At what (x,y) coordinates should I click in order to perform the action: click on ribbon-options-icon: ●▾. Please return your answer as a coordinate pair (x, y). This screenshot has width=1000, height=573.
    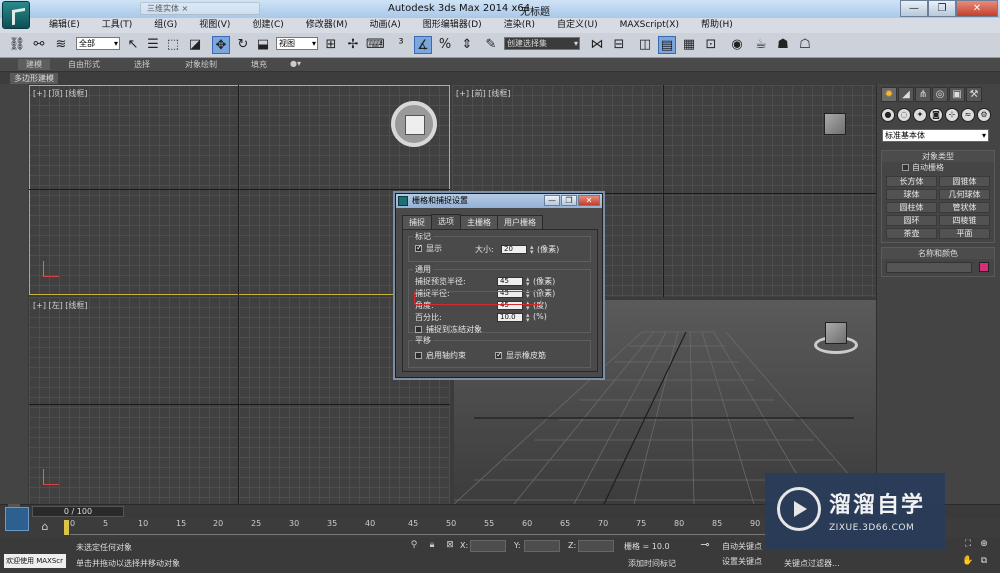
    Looking at the image, I should click on (295, 63).